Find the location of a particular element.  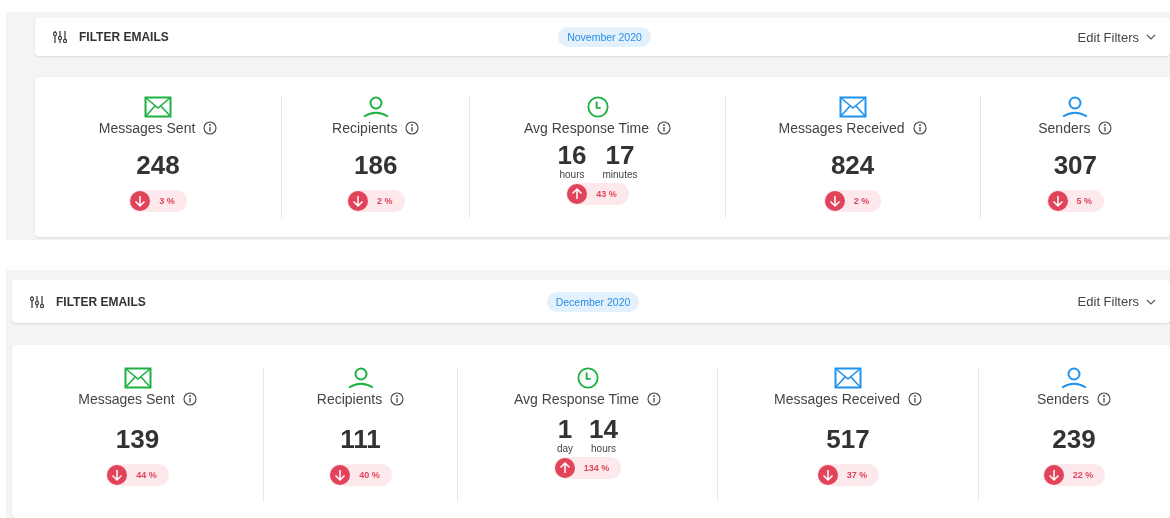

trend-value: 37 % is located at coordinates (857, 475).